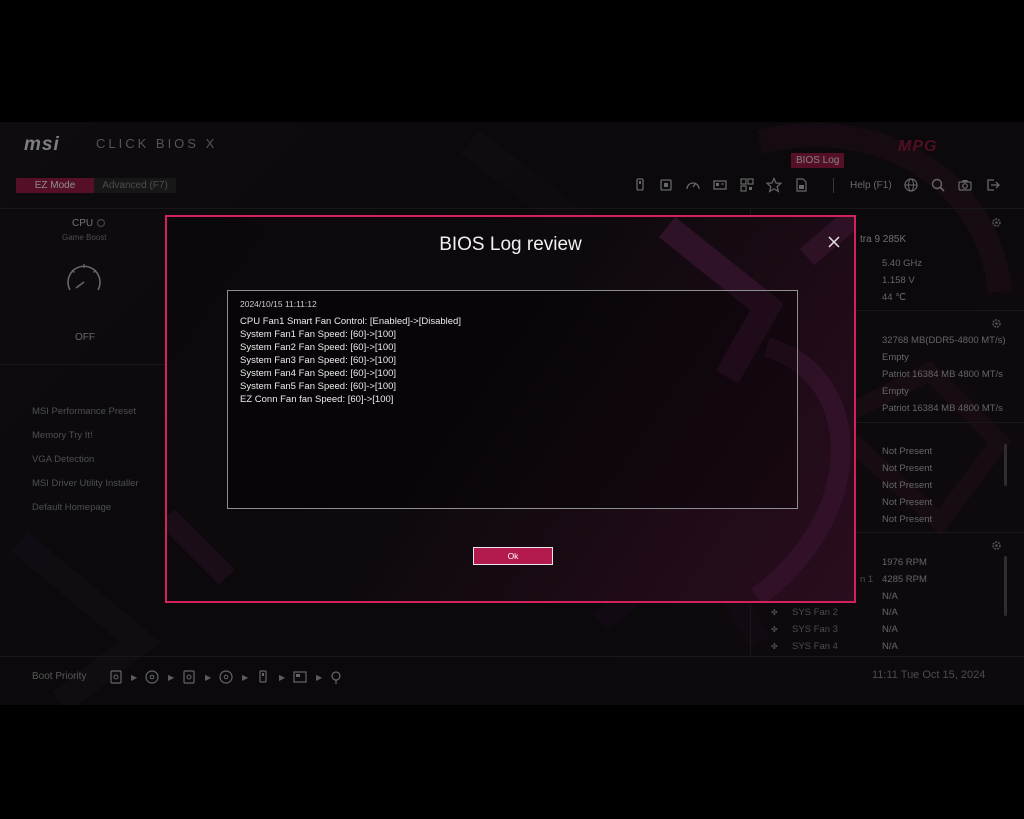  Describe the element at coordinates (317, 399) in the screenshot. I see `log-line: EZ Conn Fan fan Speed: [60]->[100]` at that location.